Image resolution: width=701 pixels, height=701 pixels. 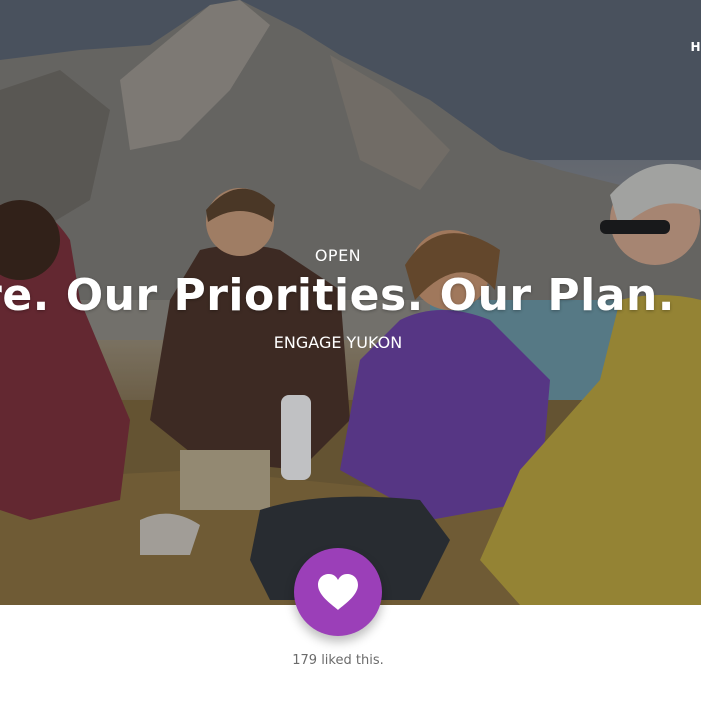 I want to click on status-label: OPEN, so click(x=338, y=255).